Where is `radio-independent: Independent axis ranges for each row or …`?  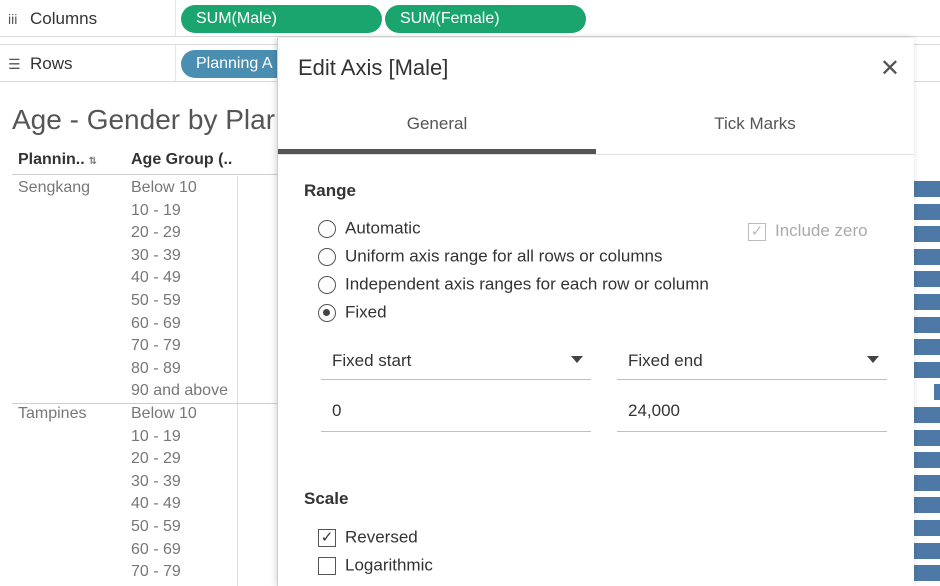
radio-independent: Independent axis ranges for each row or … is located at coordinates (513, 286).